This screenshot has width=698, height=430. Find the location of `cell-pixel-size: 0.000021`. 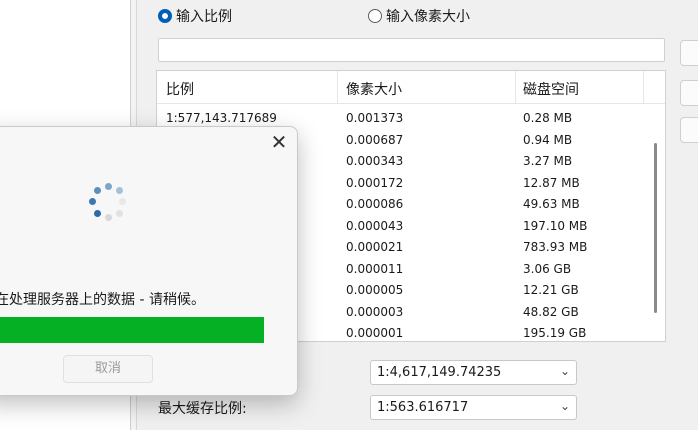

cell-pixel-size: 0.000021 is located at coordinates (375, 247).